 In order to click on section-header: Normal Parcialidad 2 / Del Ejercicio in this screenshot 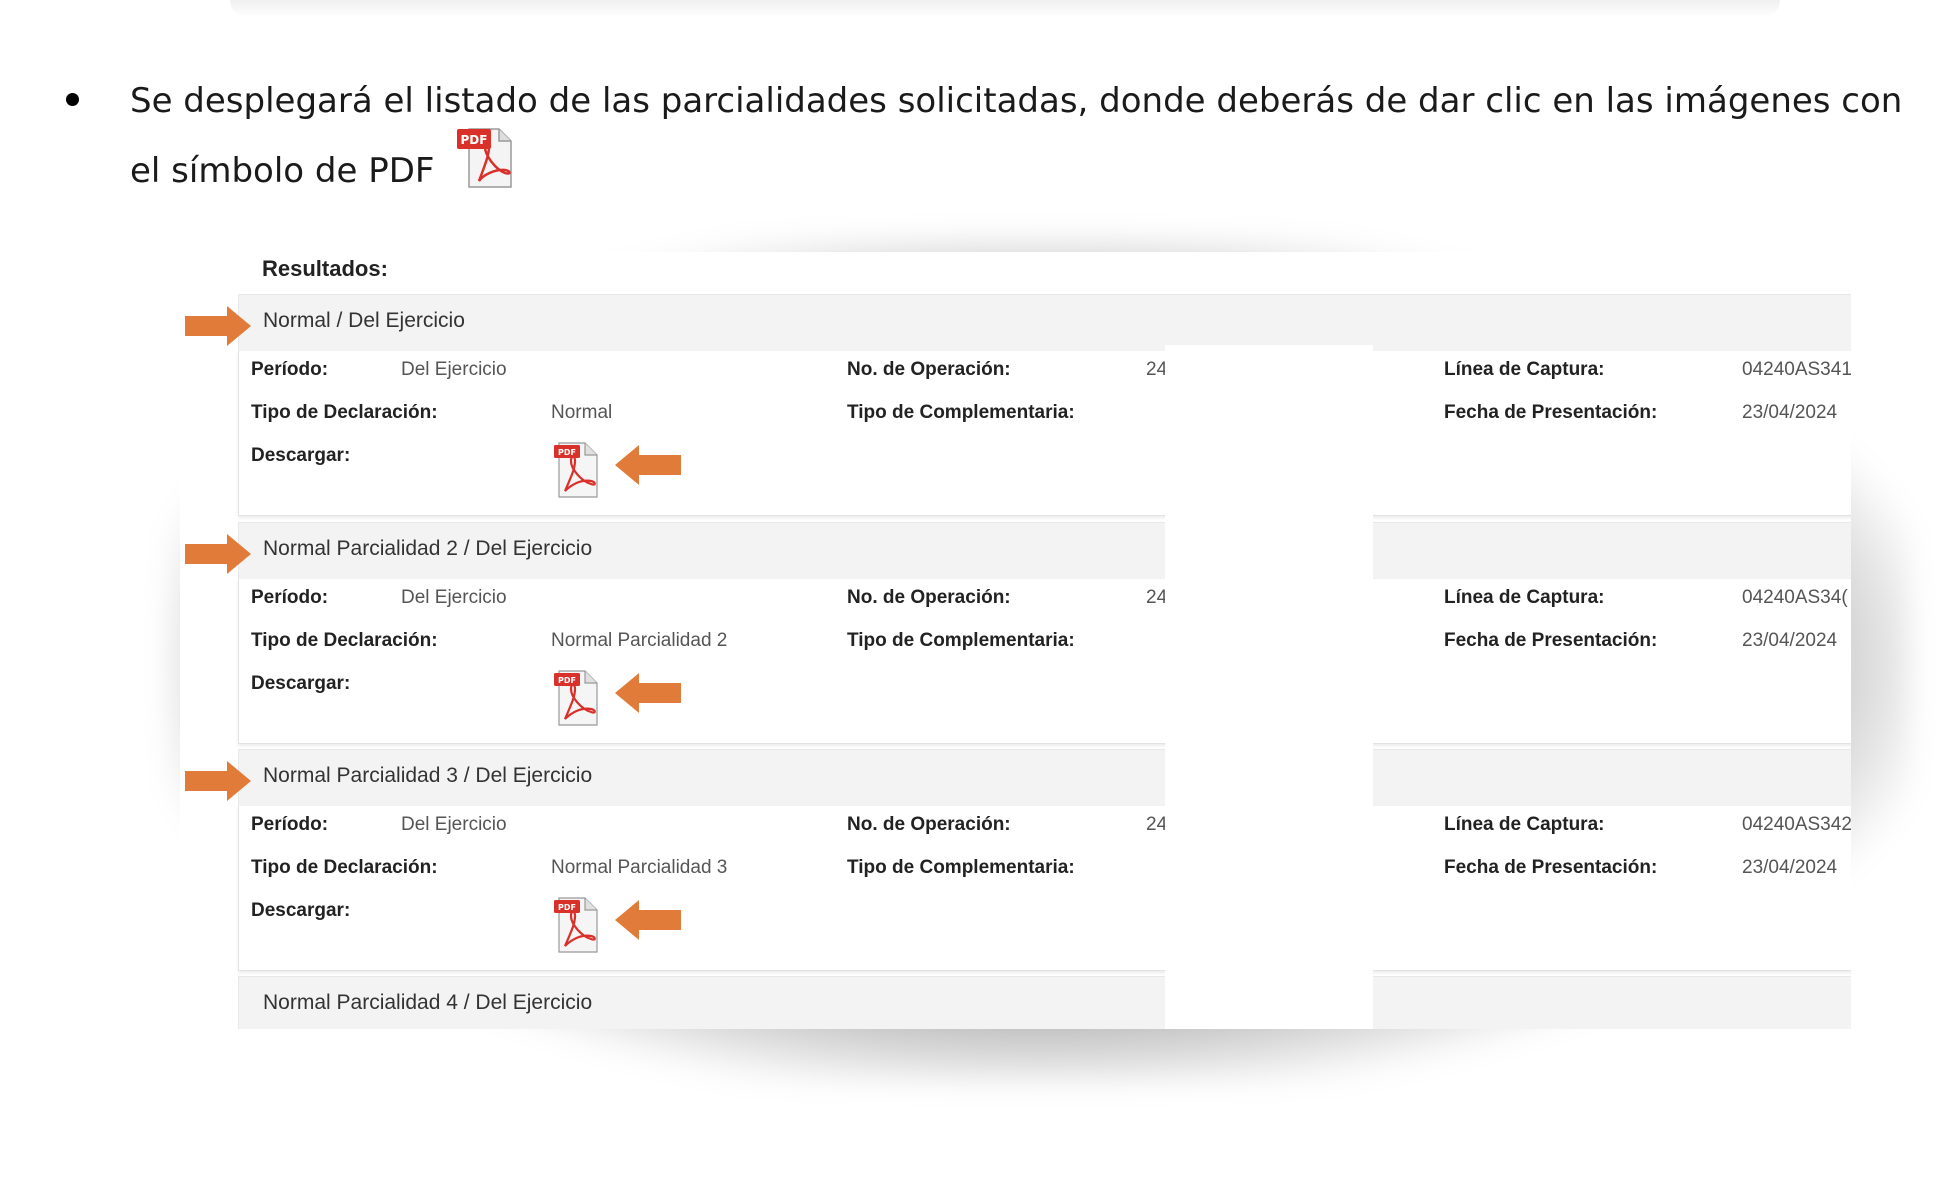, I will do `click(1044, 550)`.